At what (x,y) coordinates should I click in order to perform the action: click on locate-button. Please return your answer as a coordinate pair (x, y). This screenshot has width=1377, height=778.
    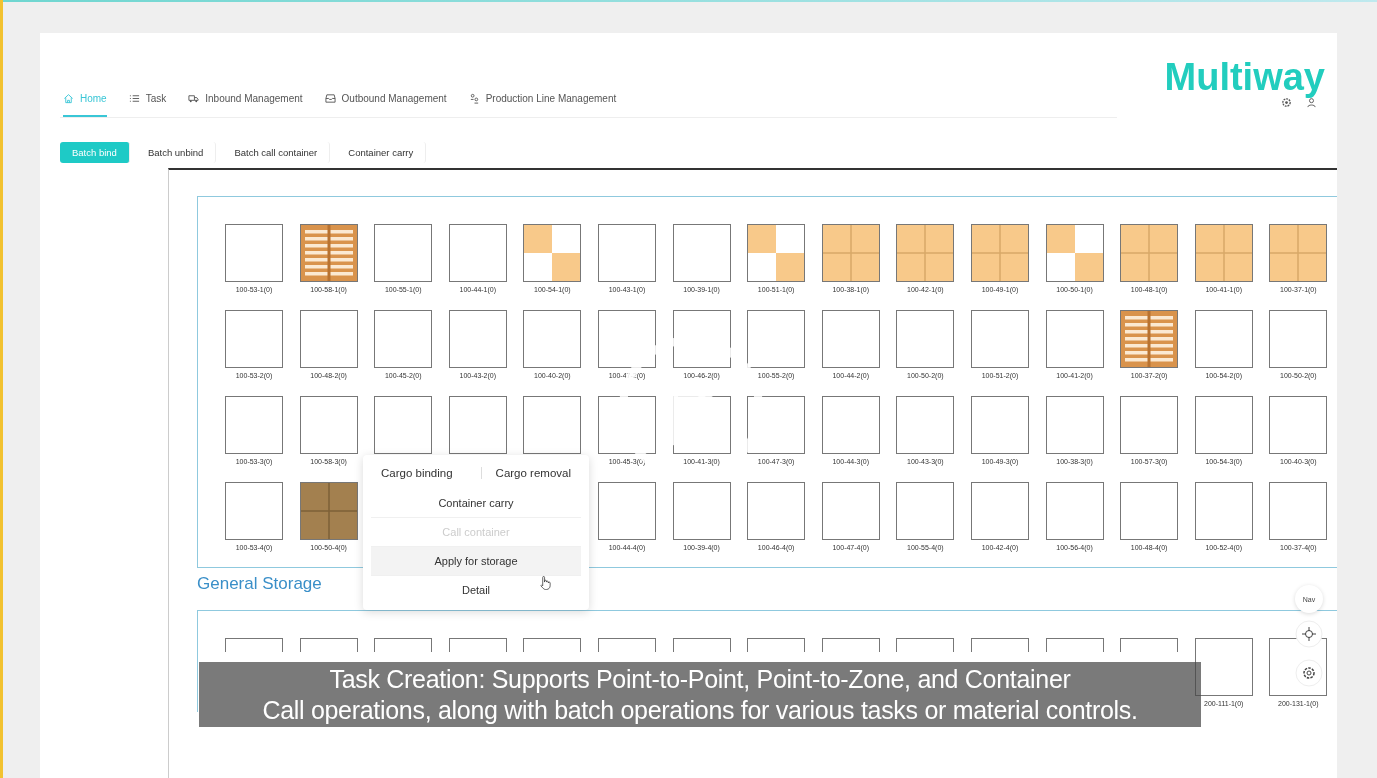
    Looking at the image, I should click on (1309, 634).